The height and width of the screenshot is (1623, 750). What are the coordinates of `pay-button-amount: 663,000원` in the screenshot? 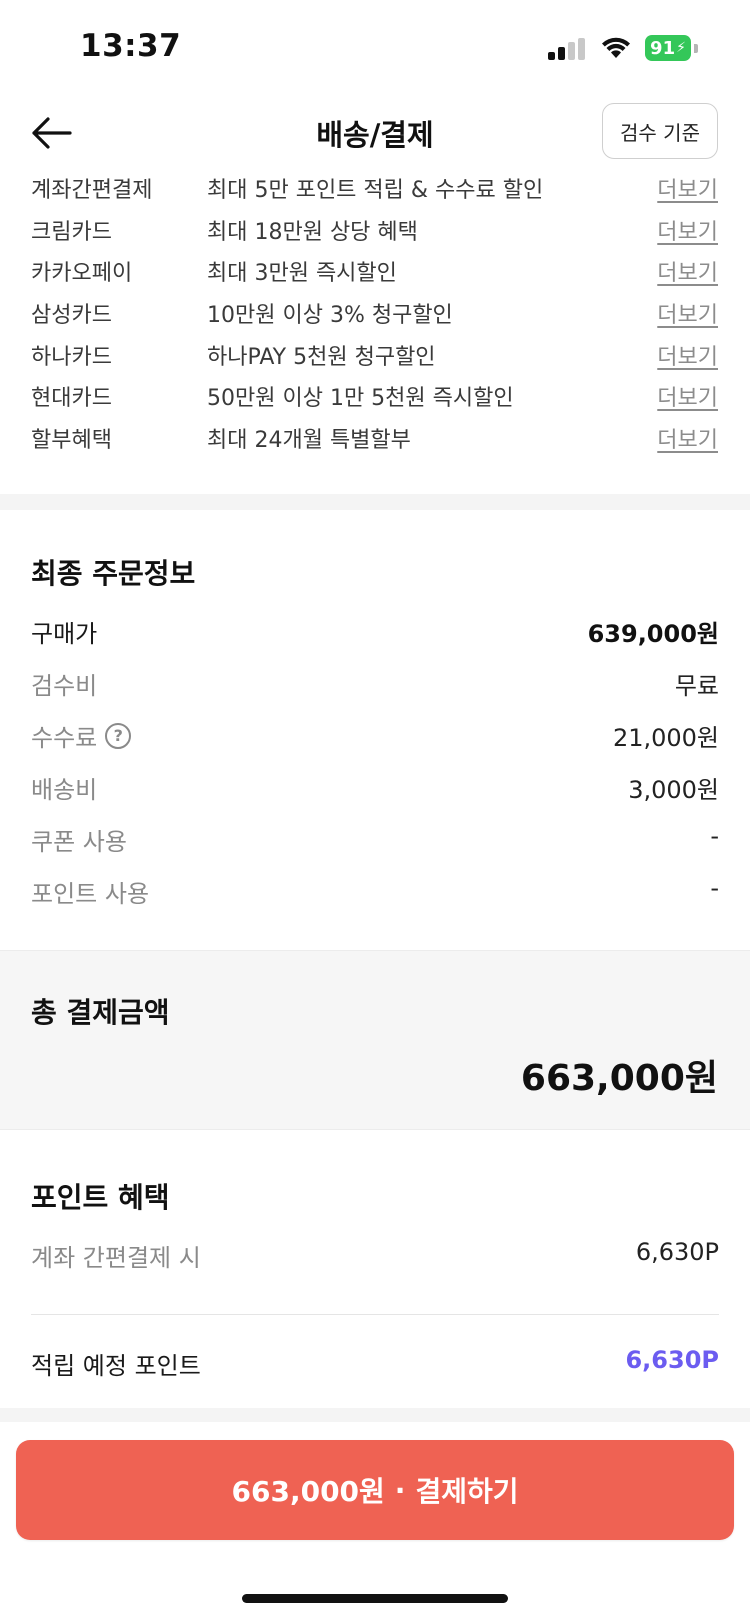 It's located at (308, 1491).